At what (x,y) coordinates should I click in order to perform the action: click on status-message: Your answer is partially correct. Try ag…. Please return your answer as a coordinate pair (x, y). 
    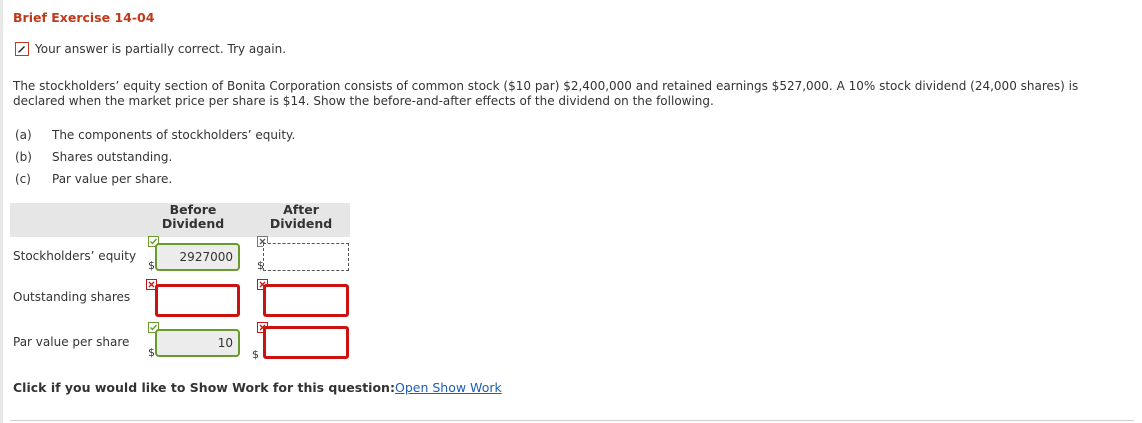
    Looking at the image, I should click on (161, 49).